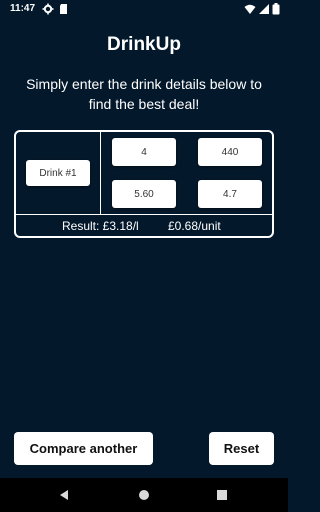 This screenshot has width=320, height=512. What do you see at coordinates (230, 152) in the screenshot?
I see `volume-field: 440` at bounding box center [230, 152].